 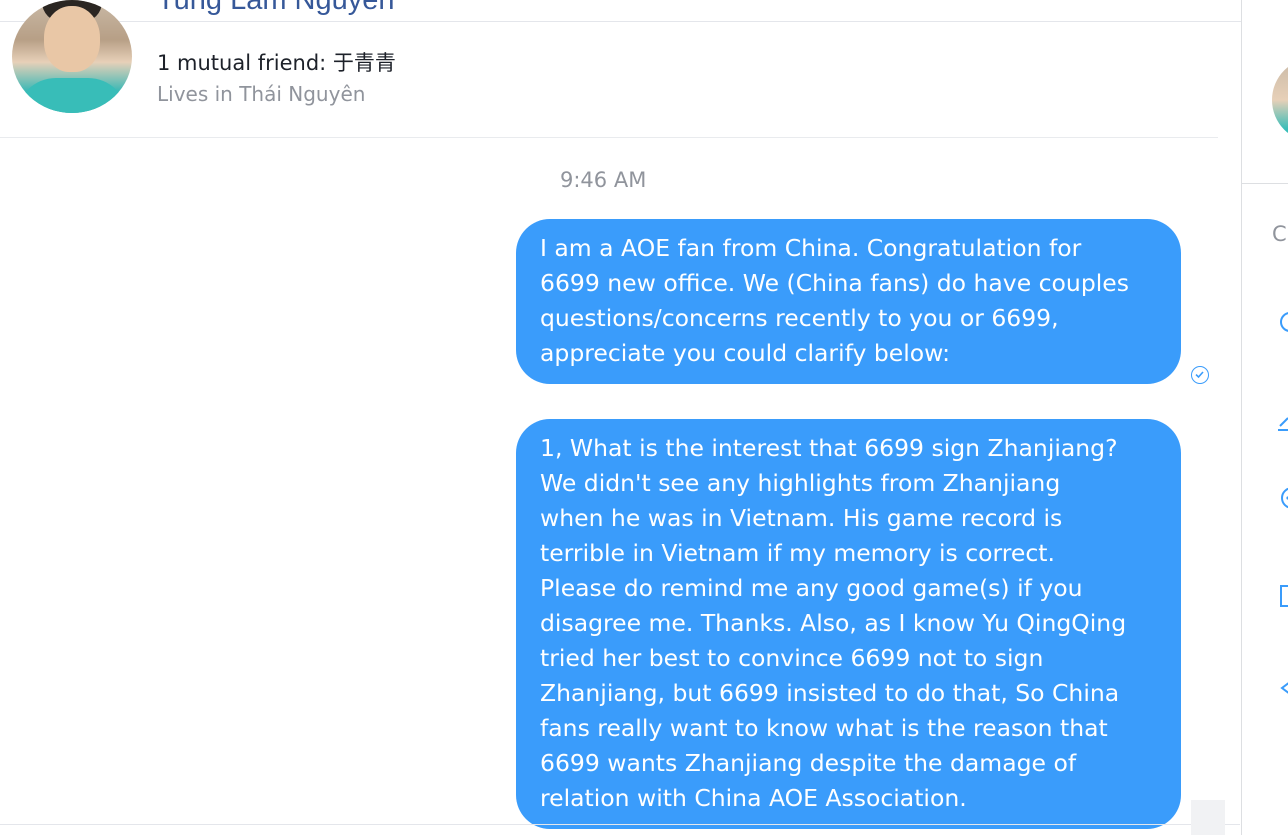 I want to click on message-line: appreciate you could clarify below:, so click(x=745, y=353).